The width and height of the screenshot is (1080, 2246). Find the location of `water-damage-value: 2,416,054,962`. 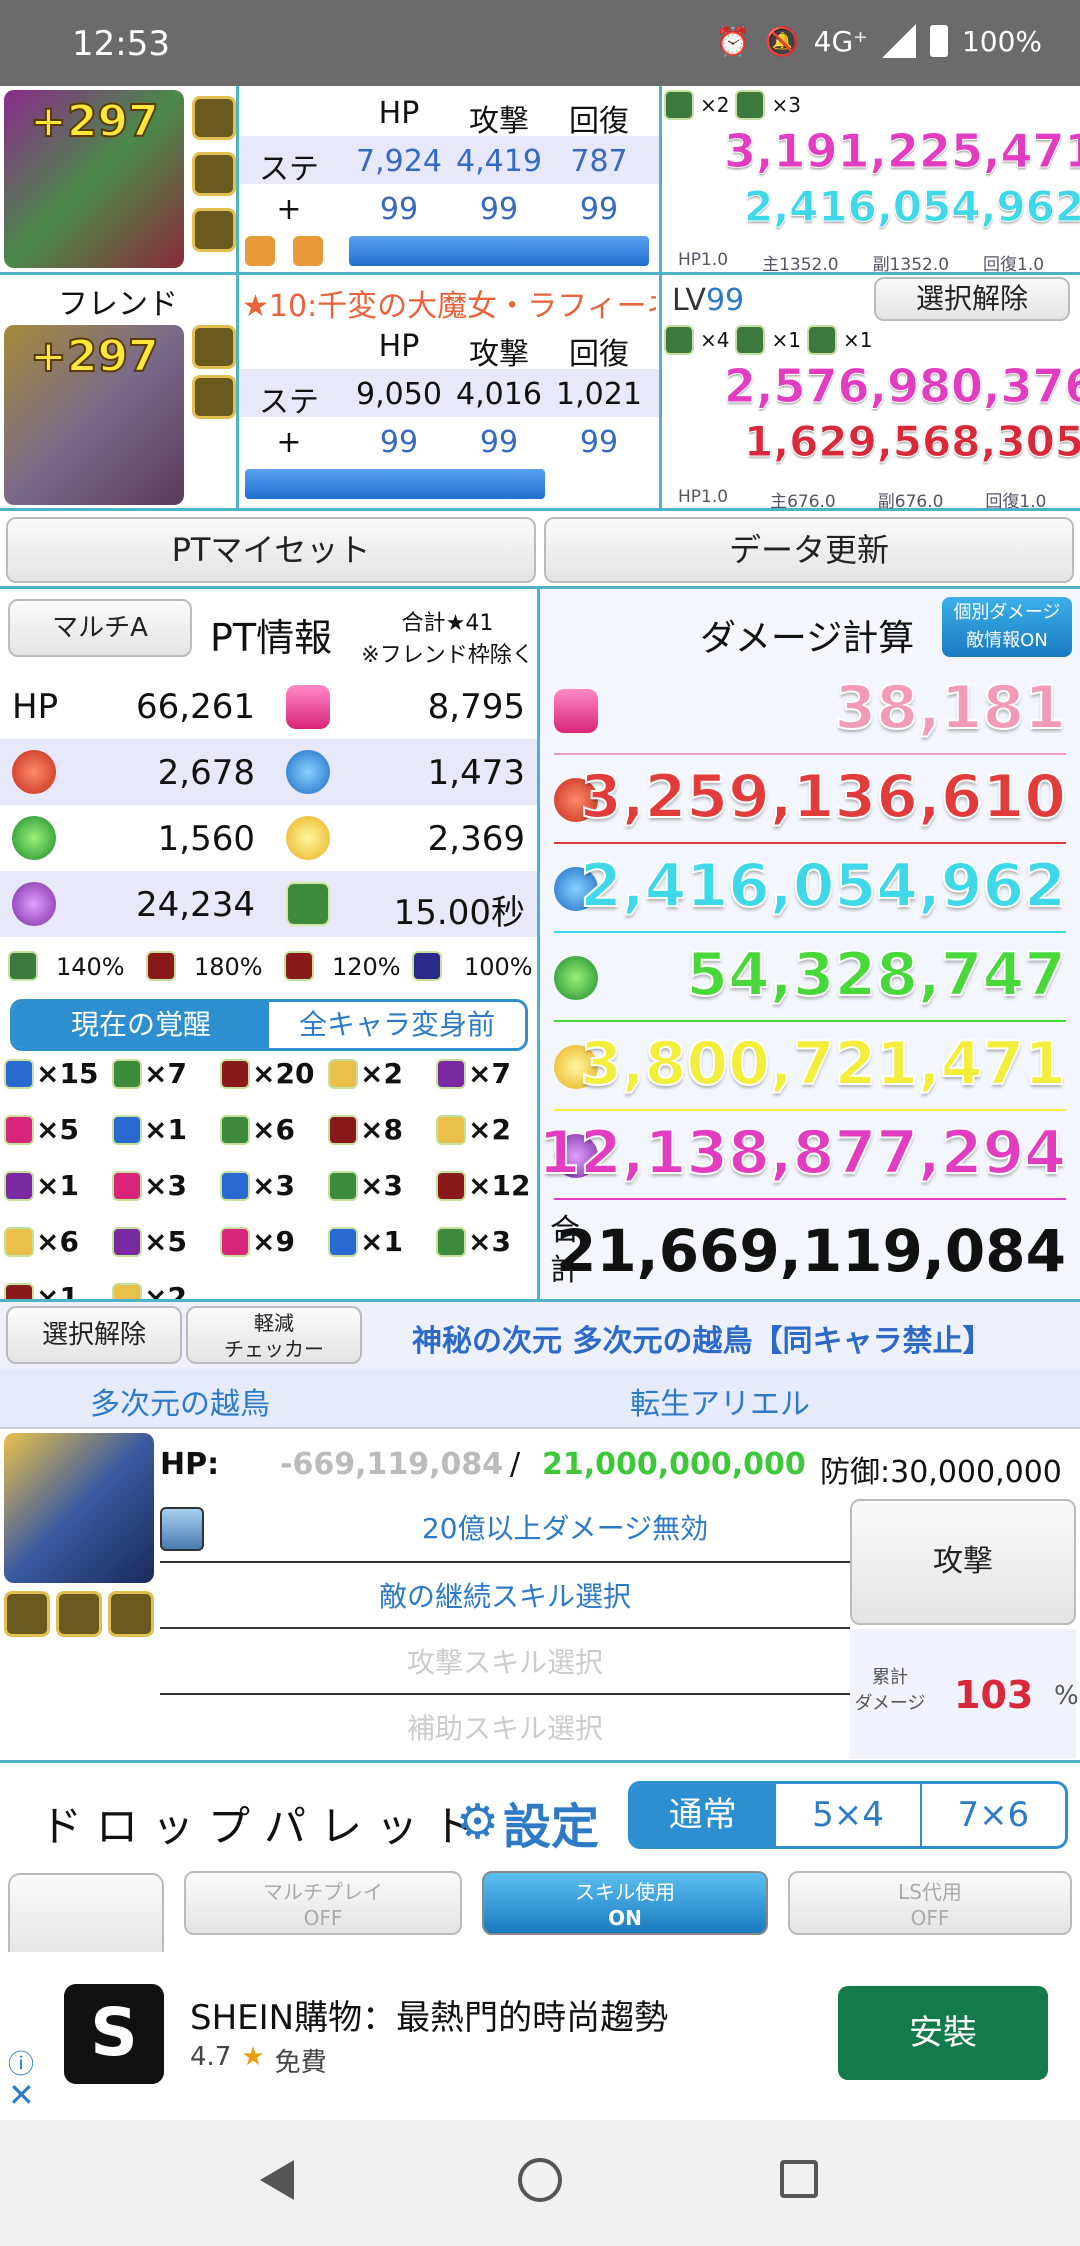

water-damage-value: 2,416,054,962 is located at coordinates (823, 886).